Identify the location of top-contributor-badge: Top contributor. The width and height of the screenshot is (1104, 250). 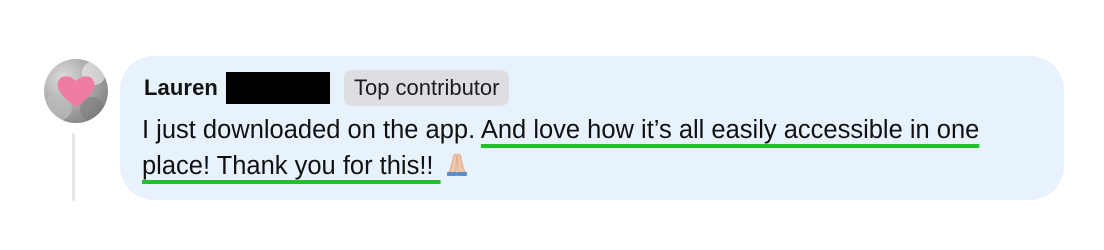
(426, 88).